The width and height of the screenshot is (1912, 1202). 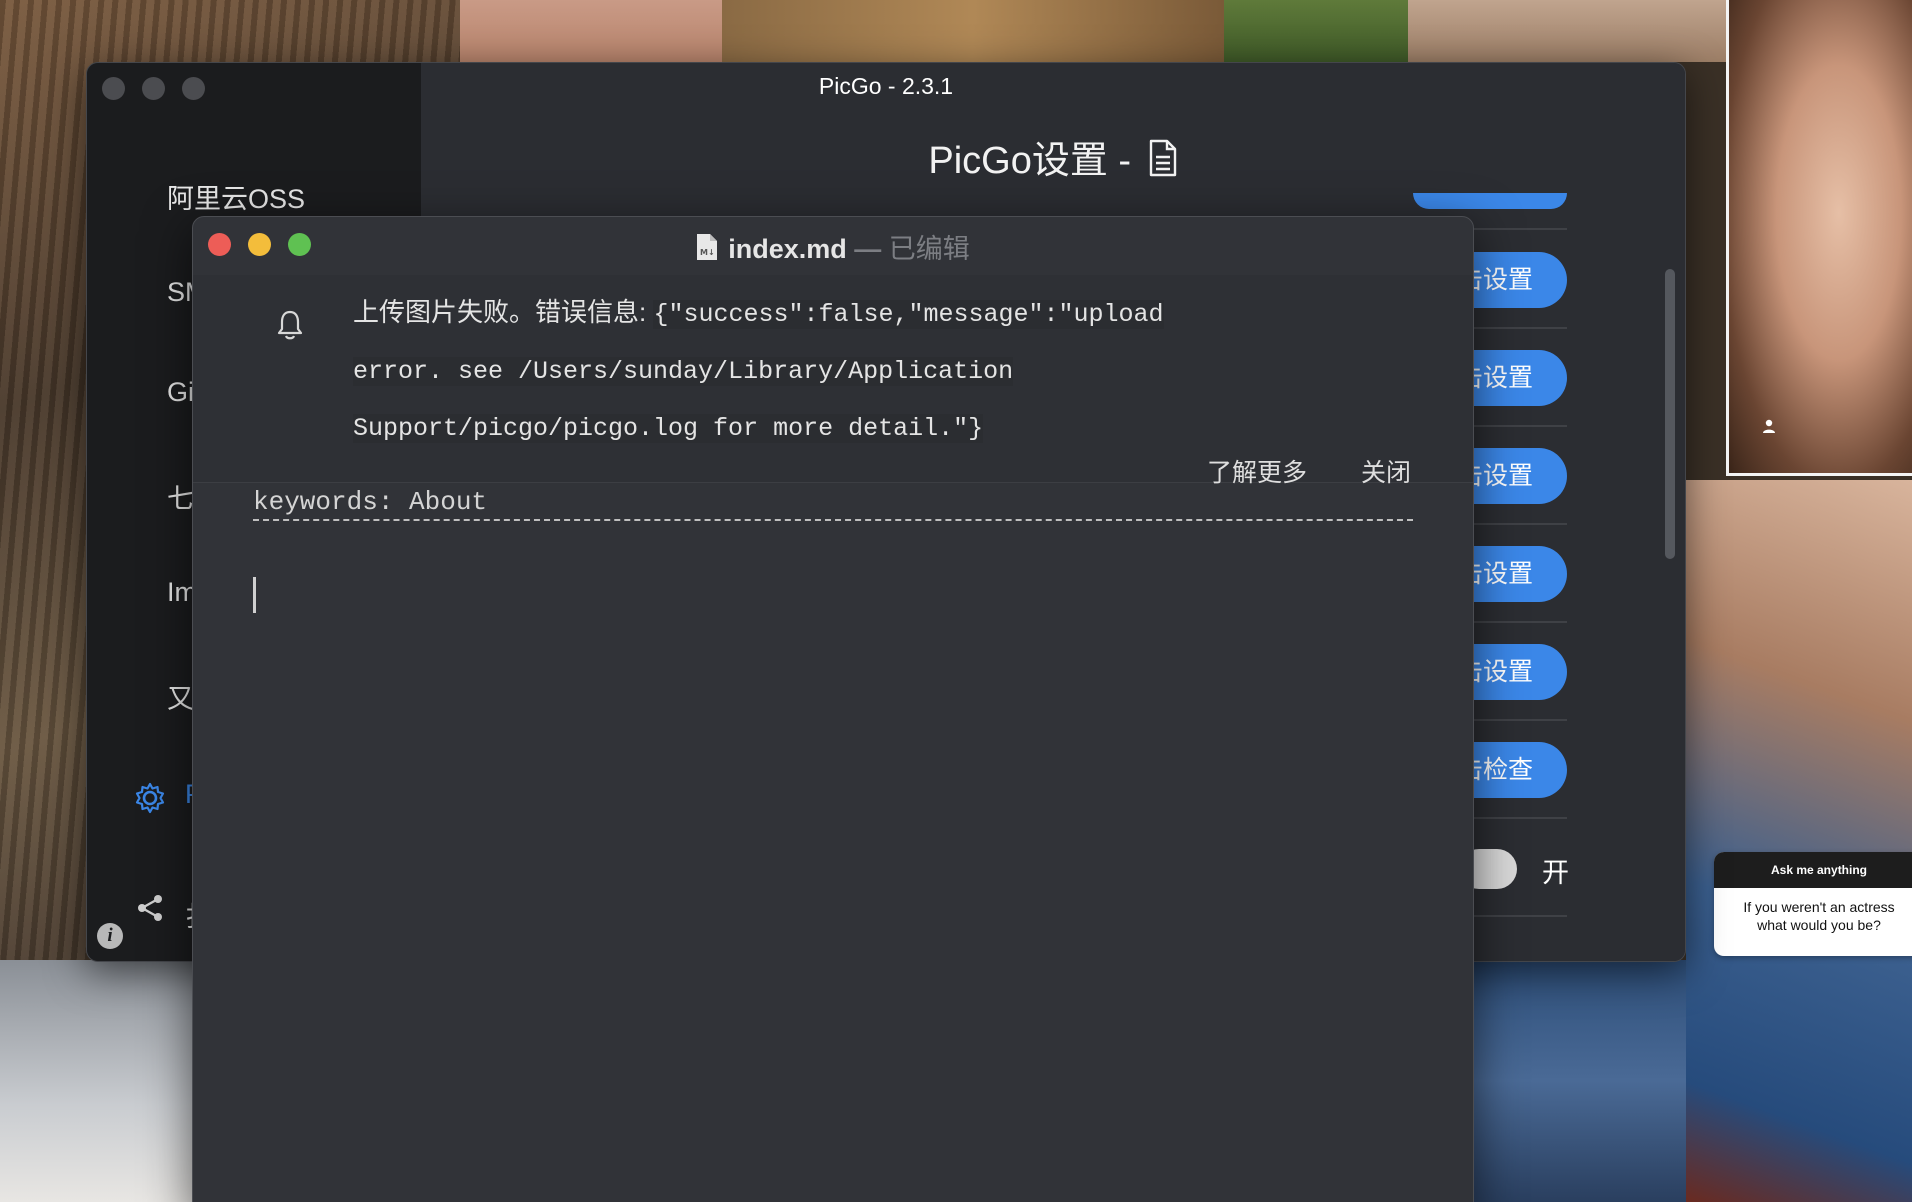 What do you see at coordinates (370, 502) in the screenshot?
I see `front-matter-text: keywords: About` at bounding box center [370, 502].